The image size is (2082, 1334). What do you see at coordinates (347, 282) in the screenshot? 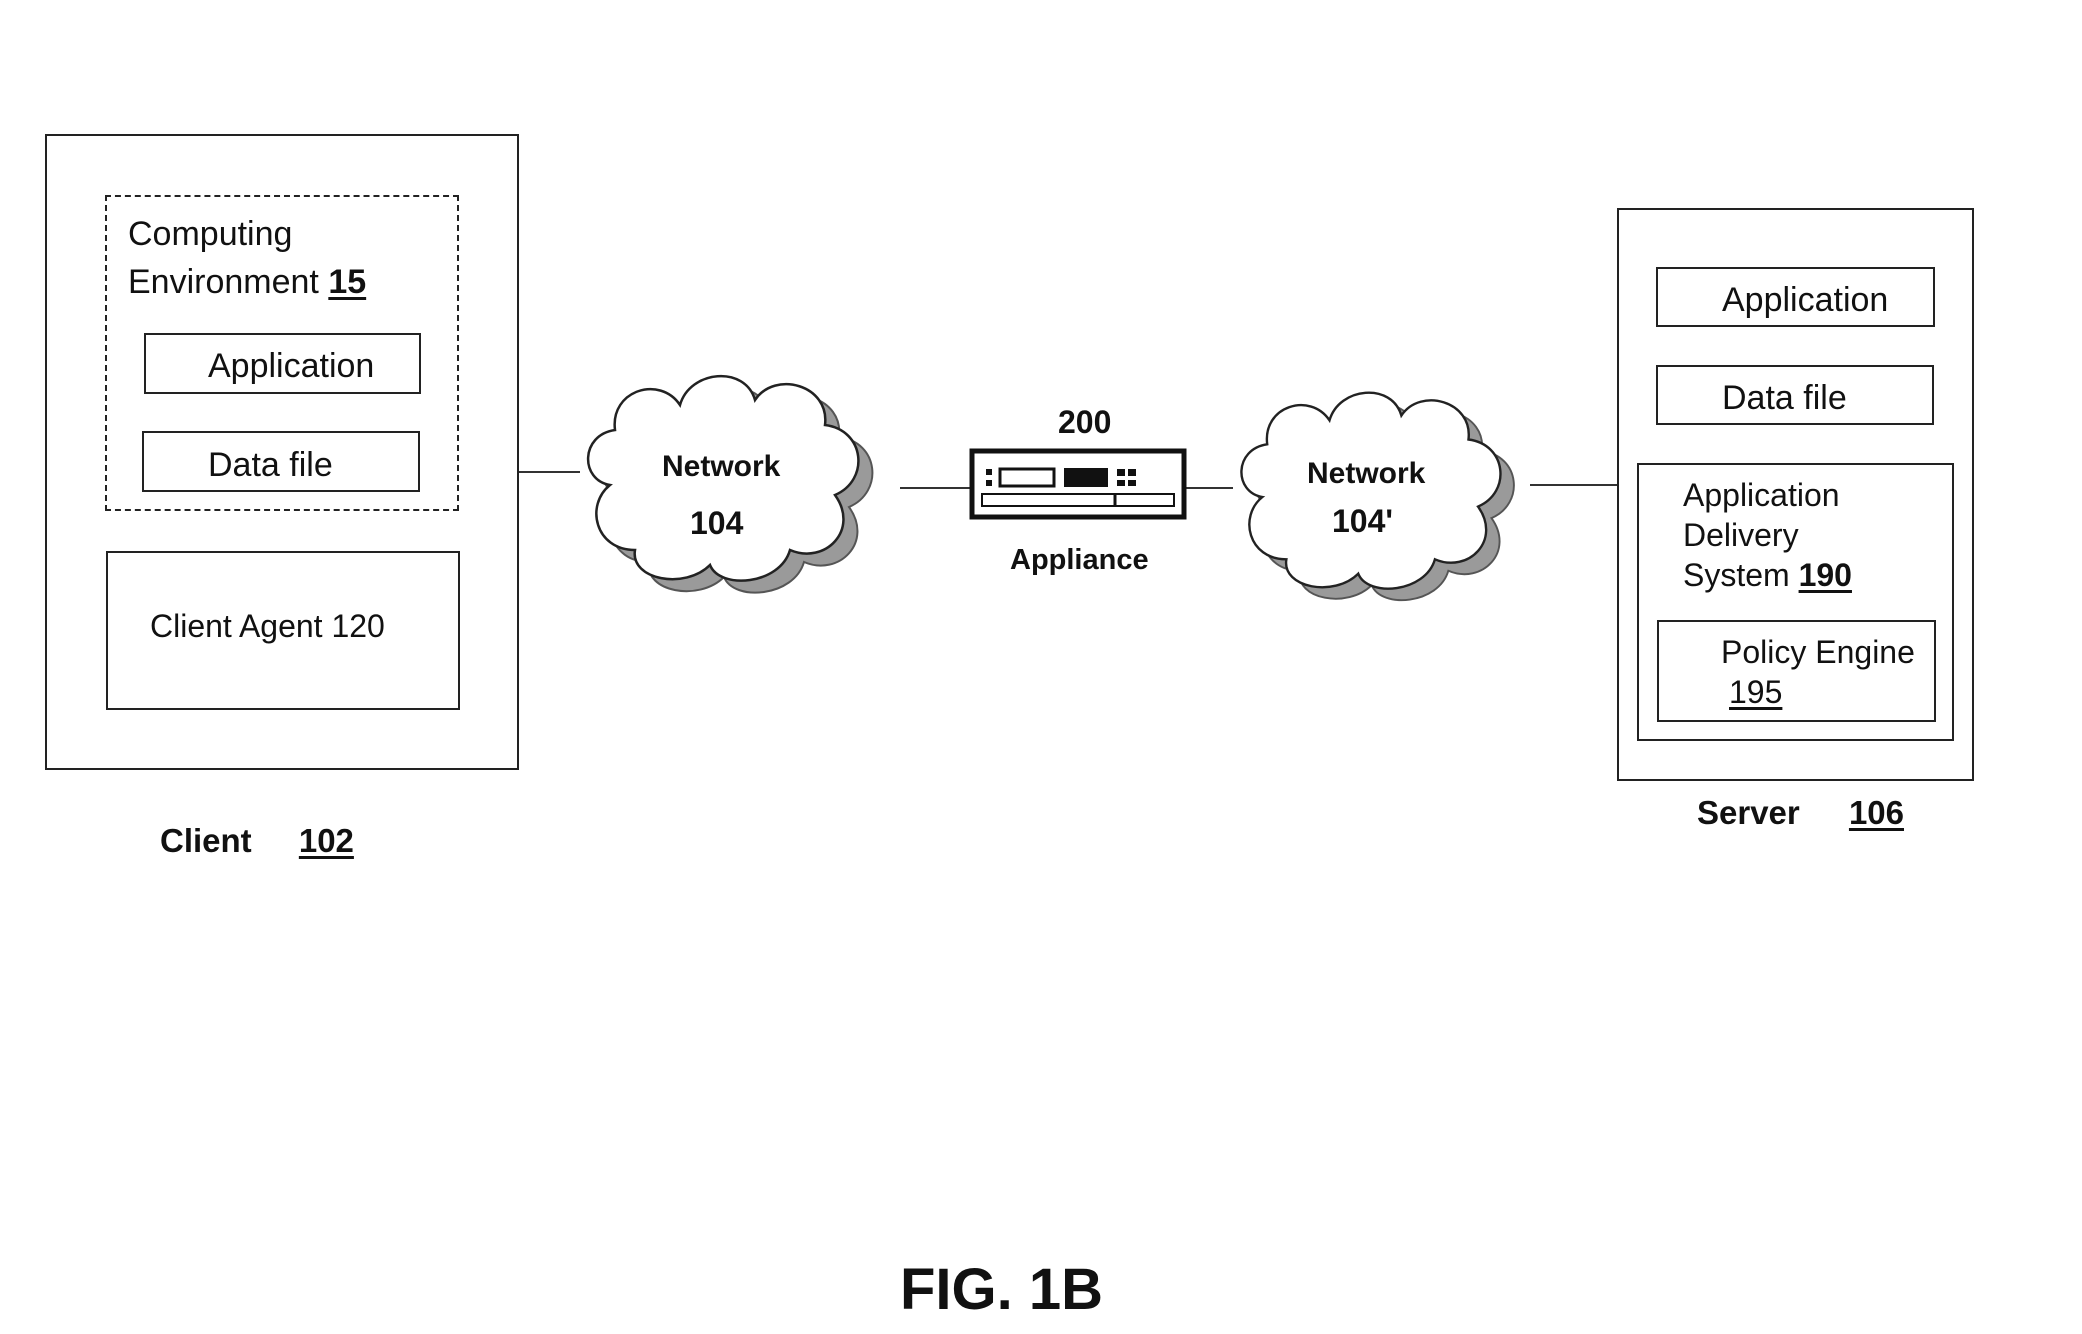
I see `computing-environment-ref: 15` at bounding box center [347, 282].